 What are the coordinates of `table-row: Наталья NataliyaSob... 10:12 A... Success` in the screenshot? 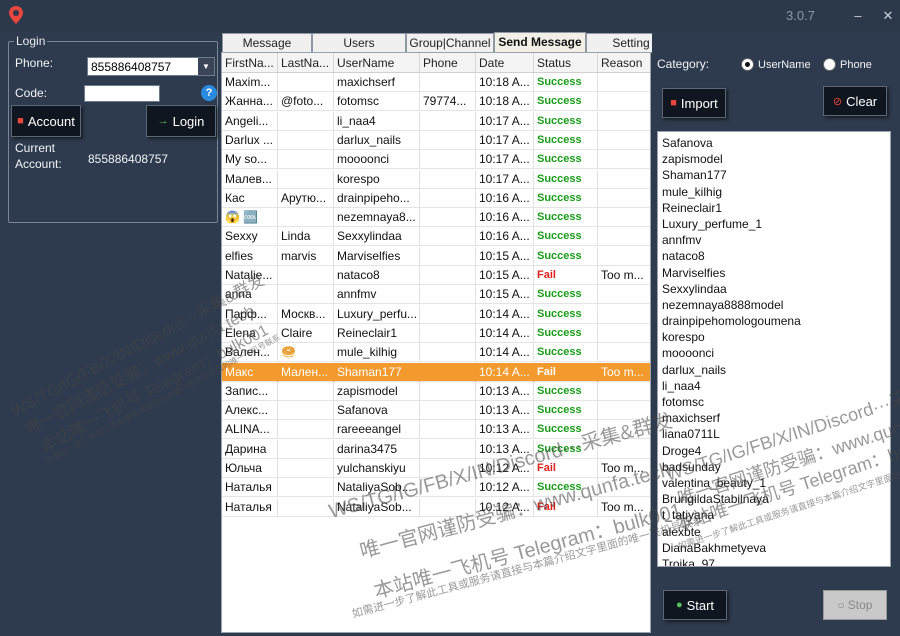 It's located at (436, 488).